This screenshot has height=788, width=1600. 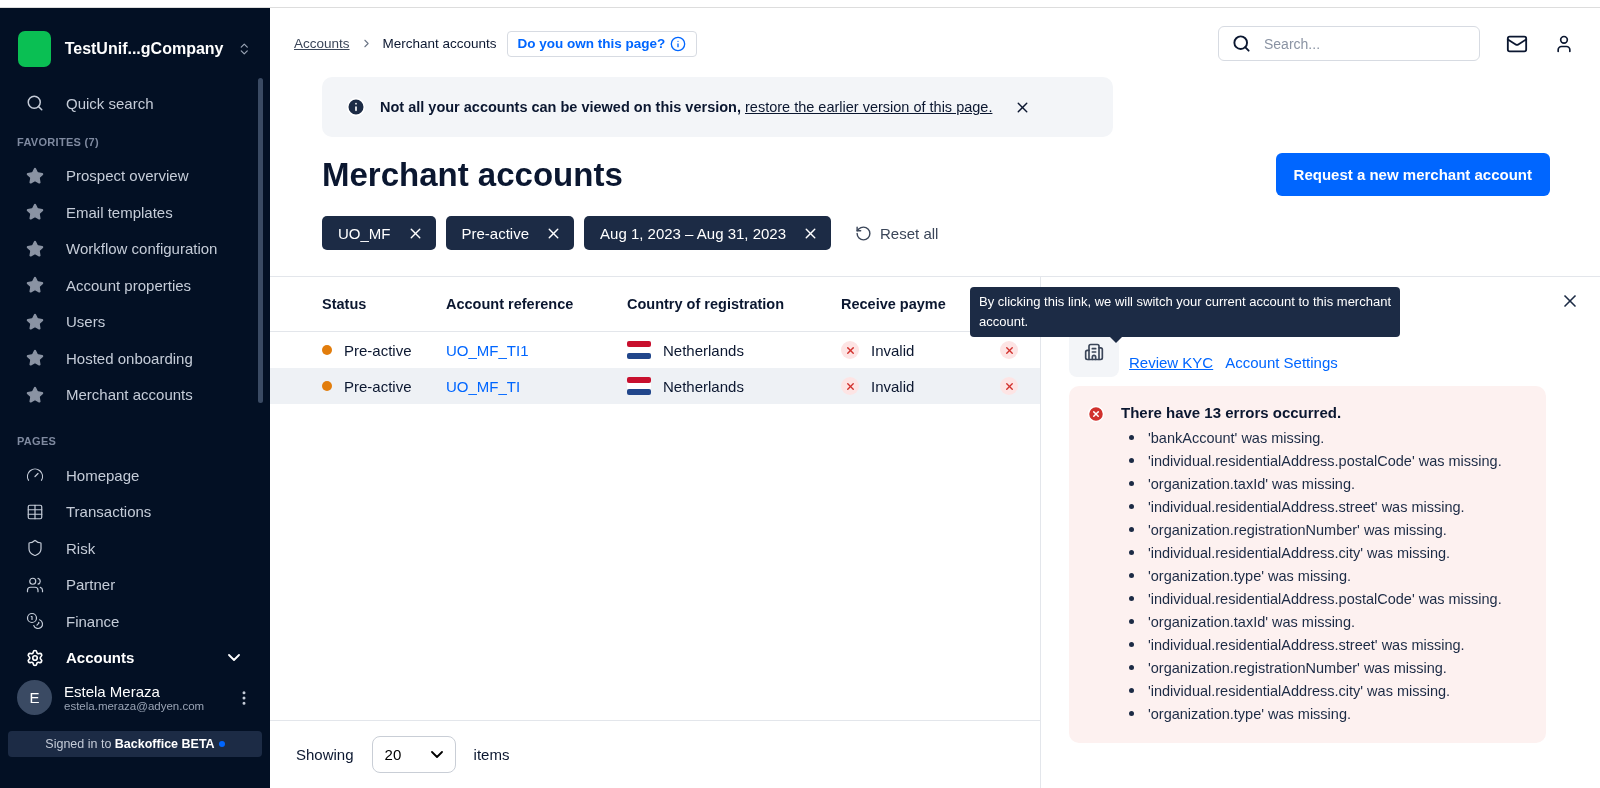 I want to click on nav-item: Transactions, so click(x=135, y=511).